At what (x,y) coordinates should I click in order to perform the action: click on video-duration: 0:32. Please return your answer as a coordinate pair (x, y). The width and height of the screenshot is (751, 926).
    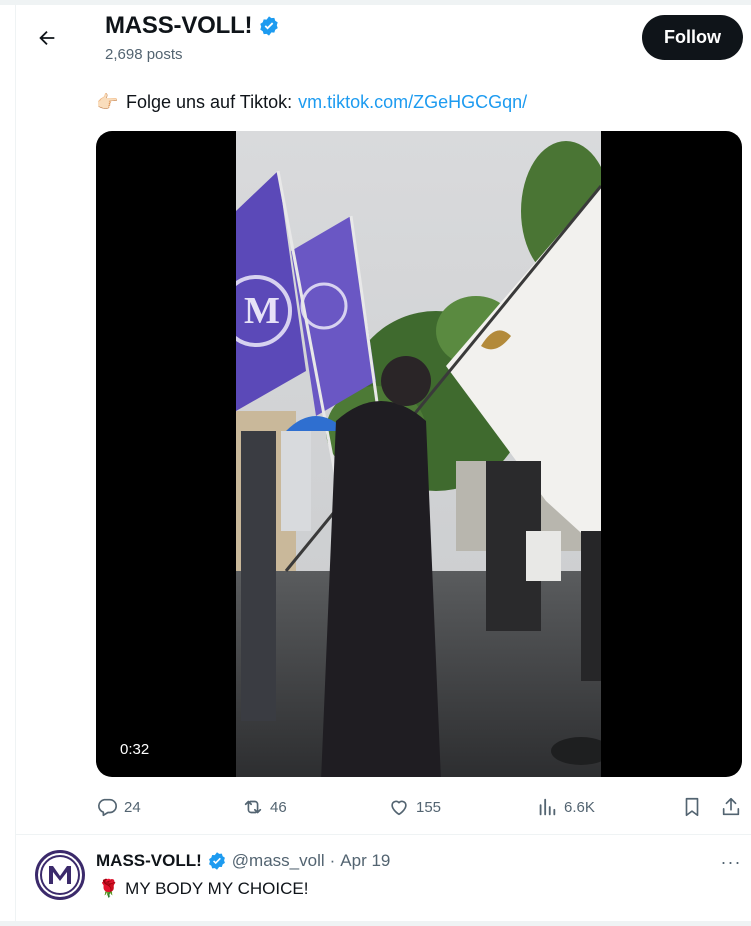
    Looking at the image, I should click on (135, 749).